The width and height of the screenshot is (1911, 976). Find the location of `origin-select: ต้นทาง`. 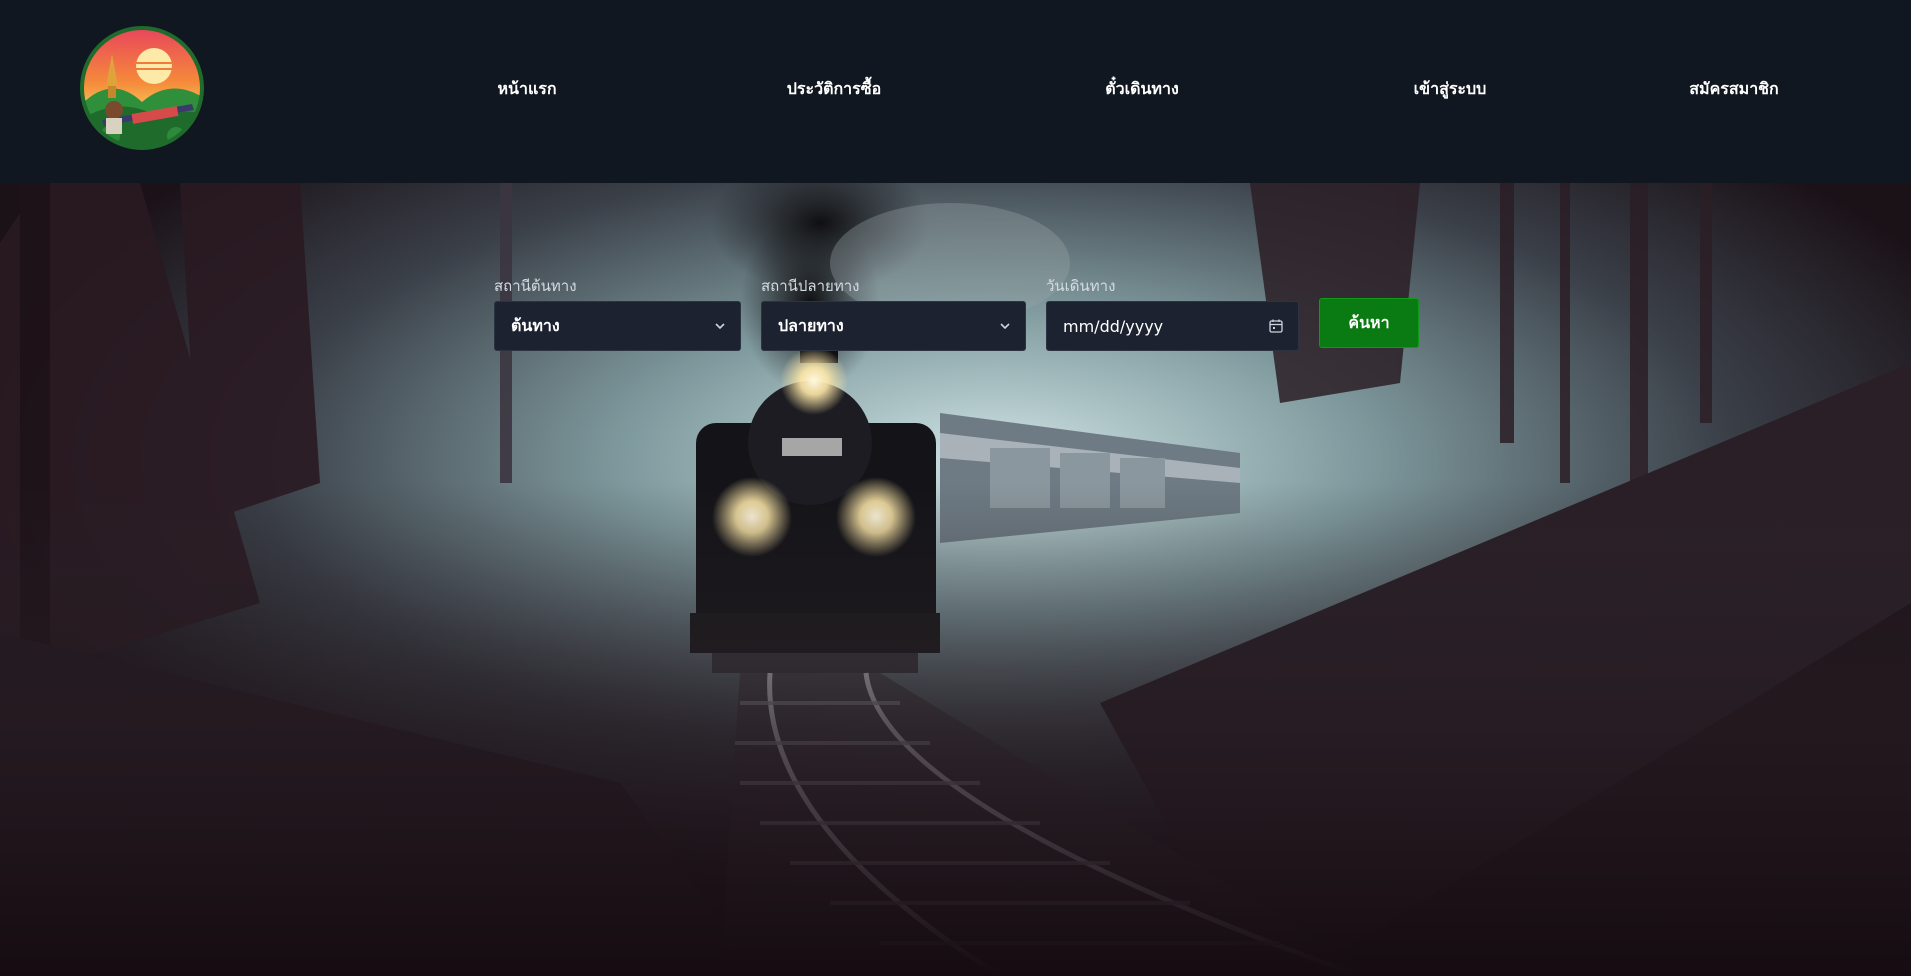

origin-select: ต้นทาง is located at coordinates (617, 326).